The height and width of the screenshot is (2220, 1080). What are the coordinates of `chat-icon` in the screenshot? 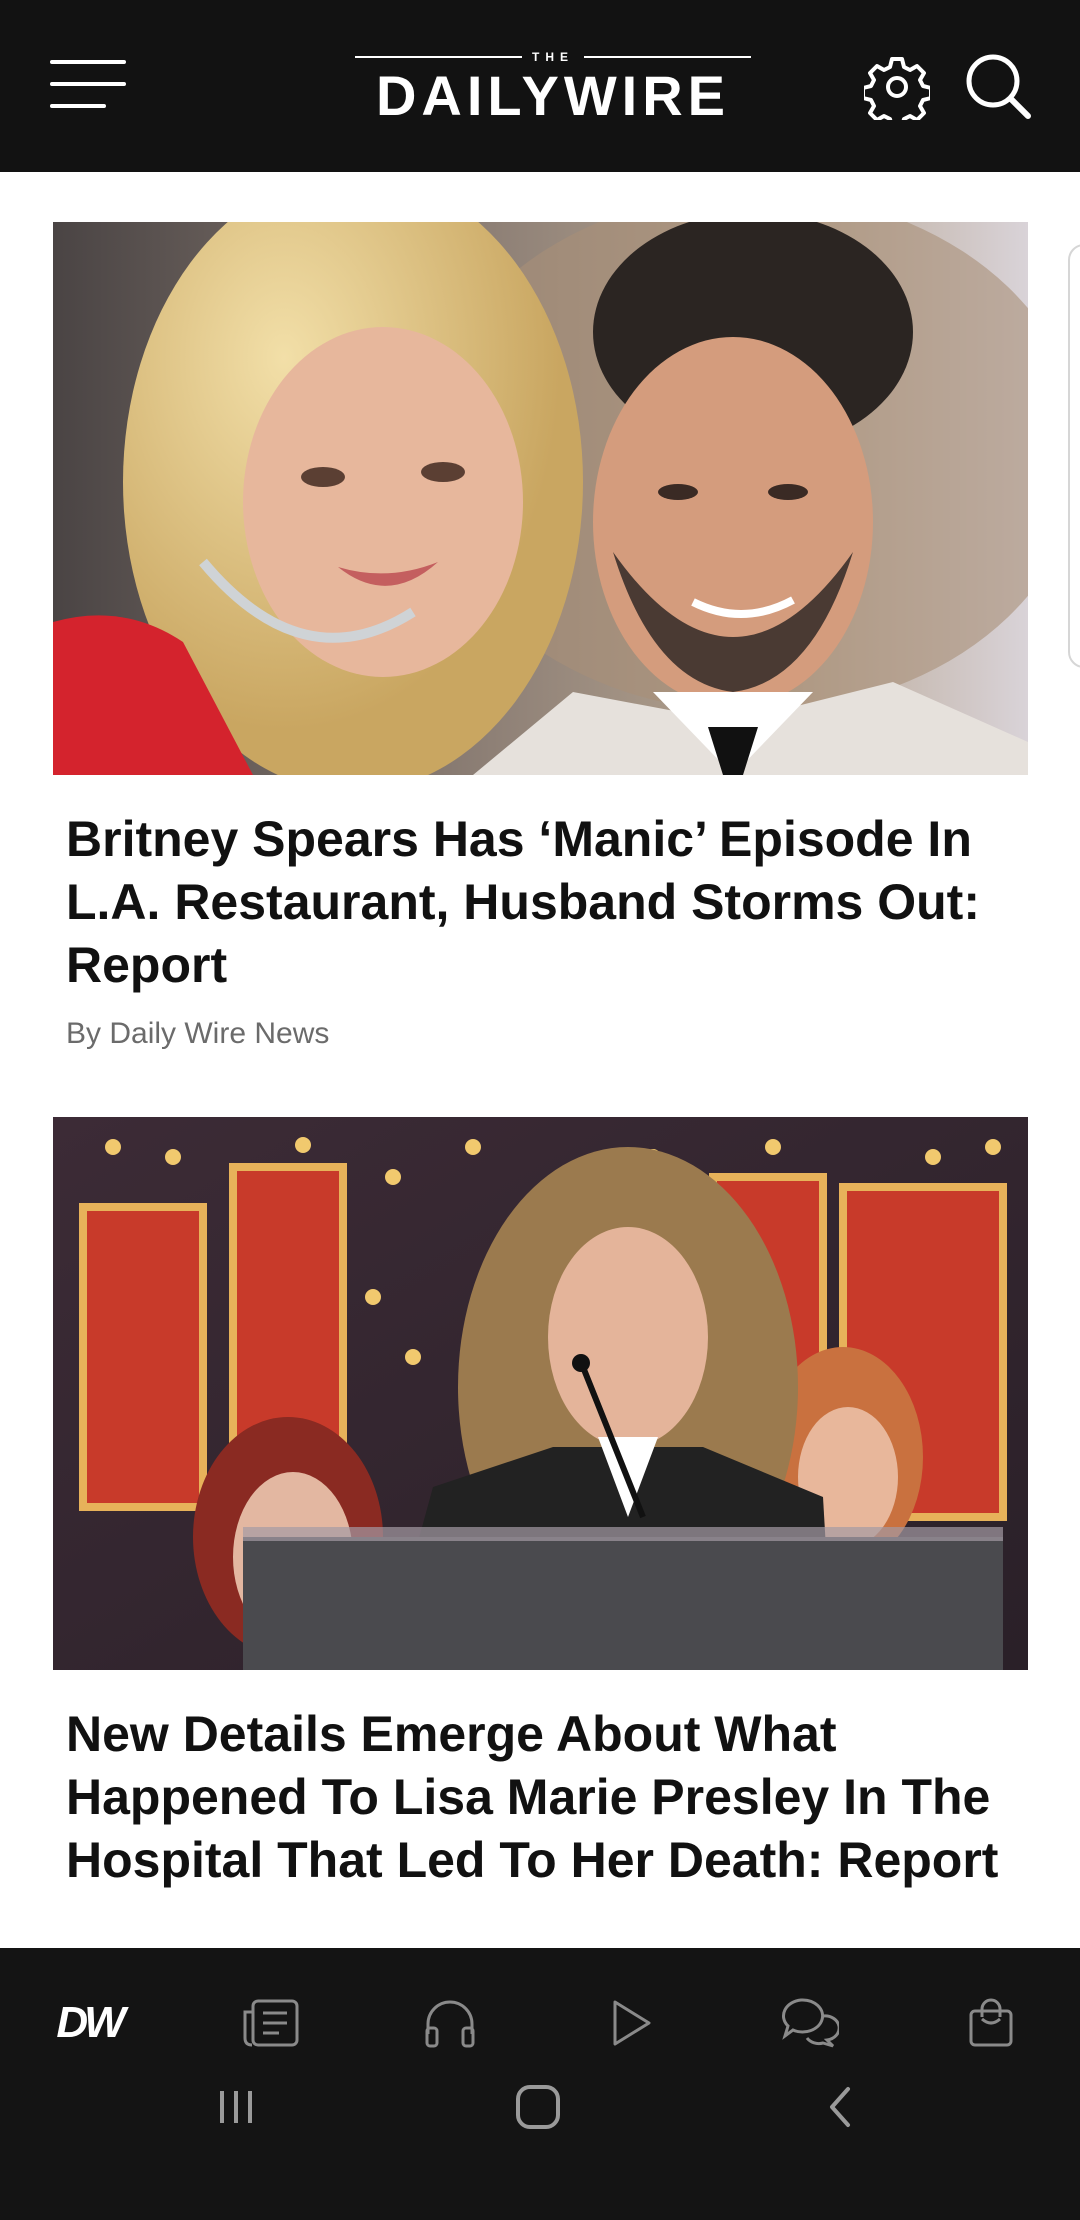 It's located at (809, 2023).